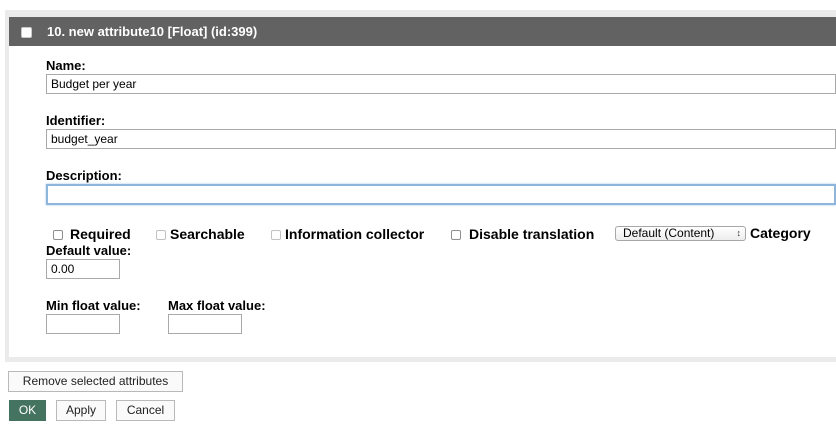  What do you see at coordinates (441, 139) in the screenshot?
I see `identifier-field` at bounding box center [441, 139].